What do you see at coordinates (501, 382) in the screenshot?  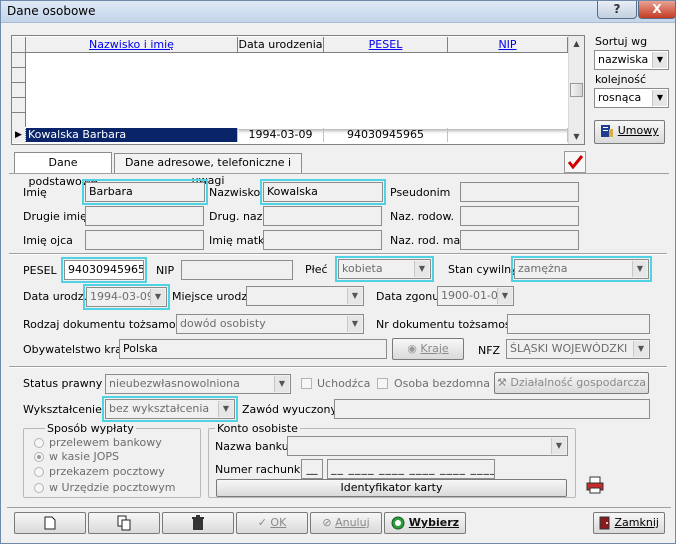 I see `tools-icon: ⚒` at bounding box center [501, 382].